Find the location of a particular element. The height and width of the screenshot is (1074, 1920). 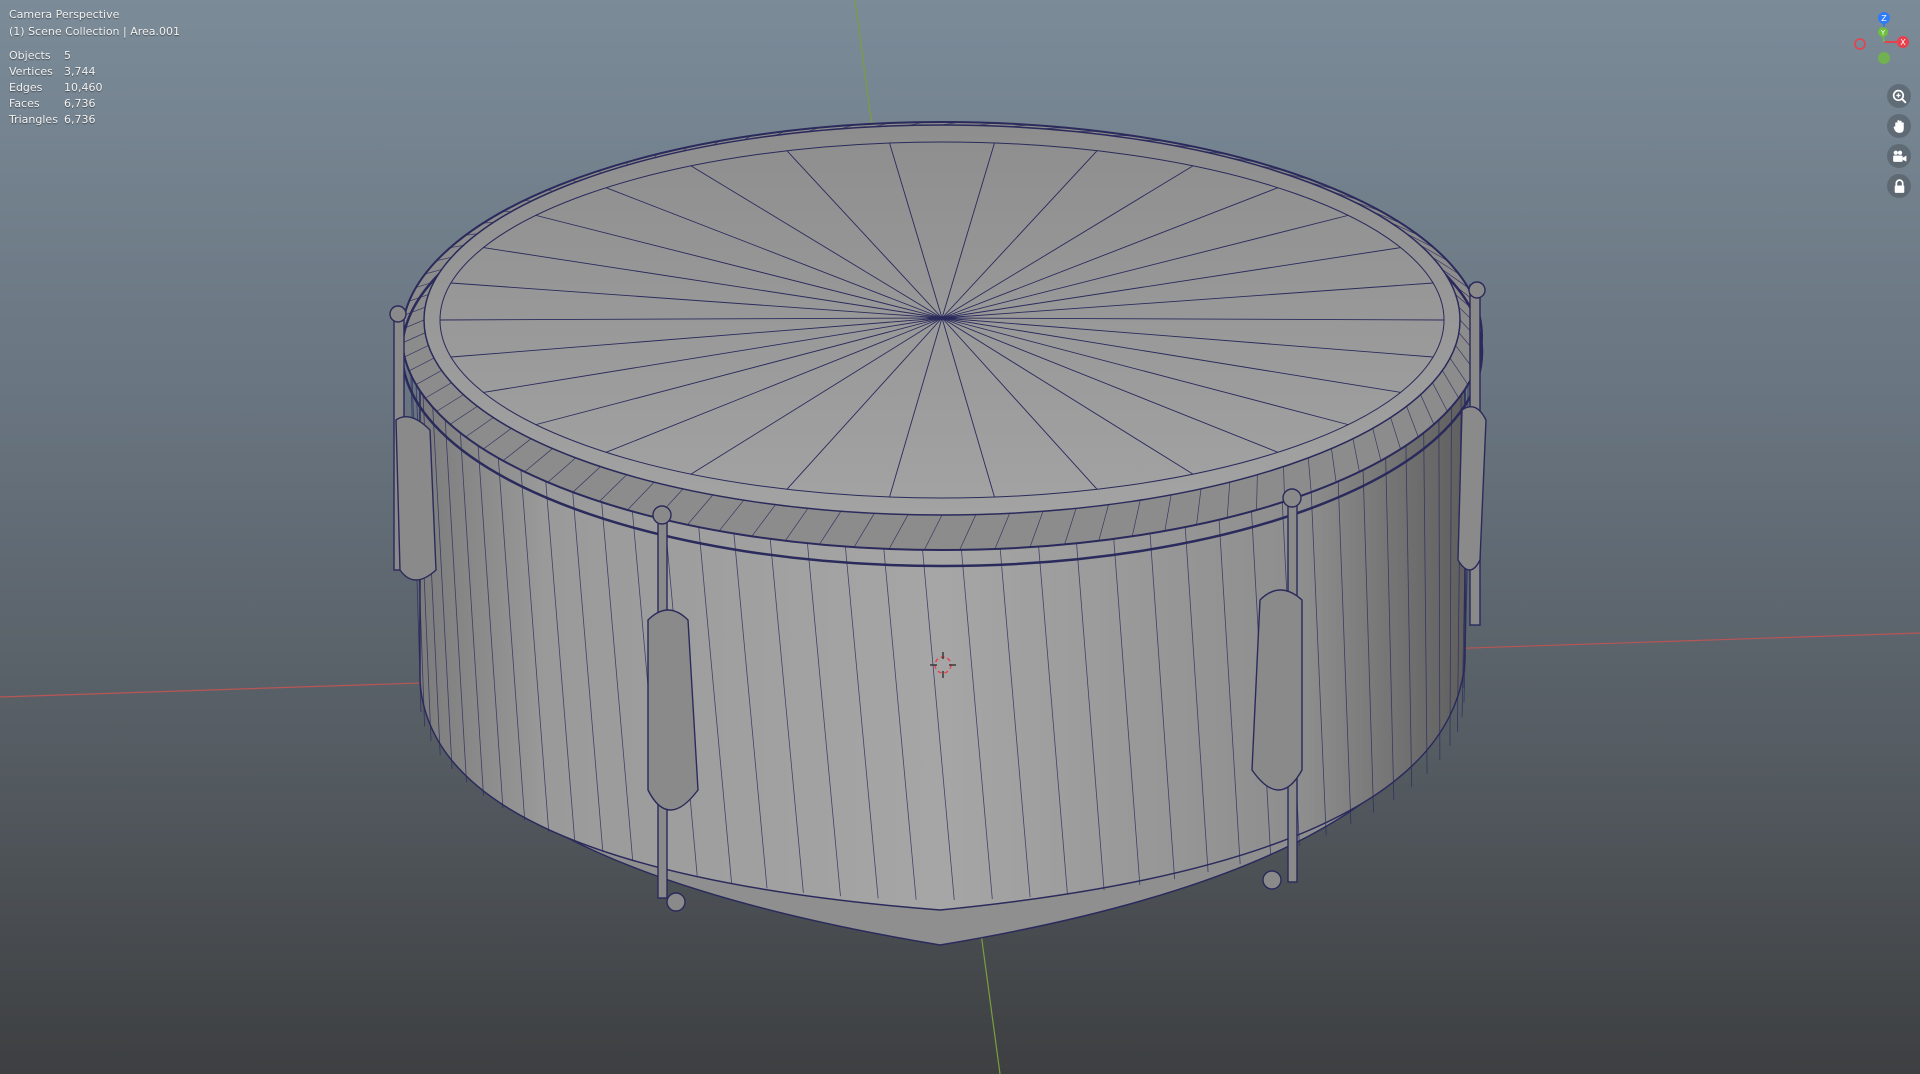

camera-icon is located at coordinates (1899, 156).